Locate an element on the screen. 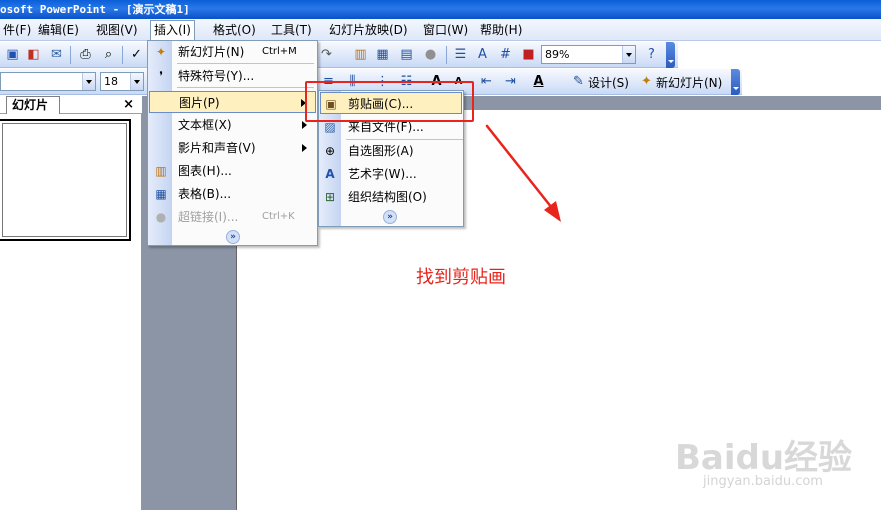  expand-all-icon: ☰ is located at coordinates (460, 54).